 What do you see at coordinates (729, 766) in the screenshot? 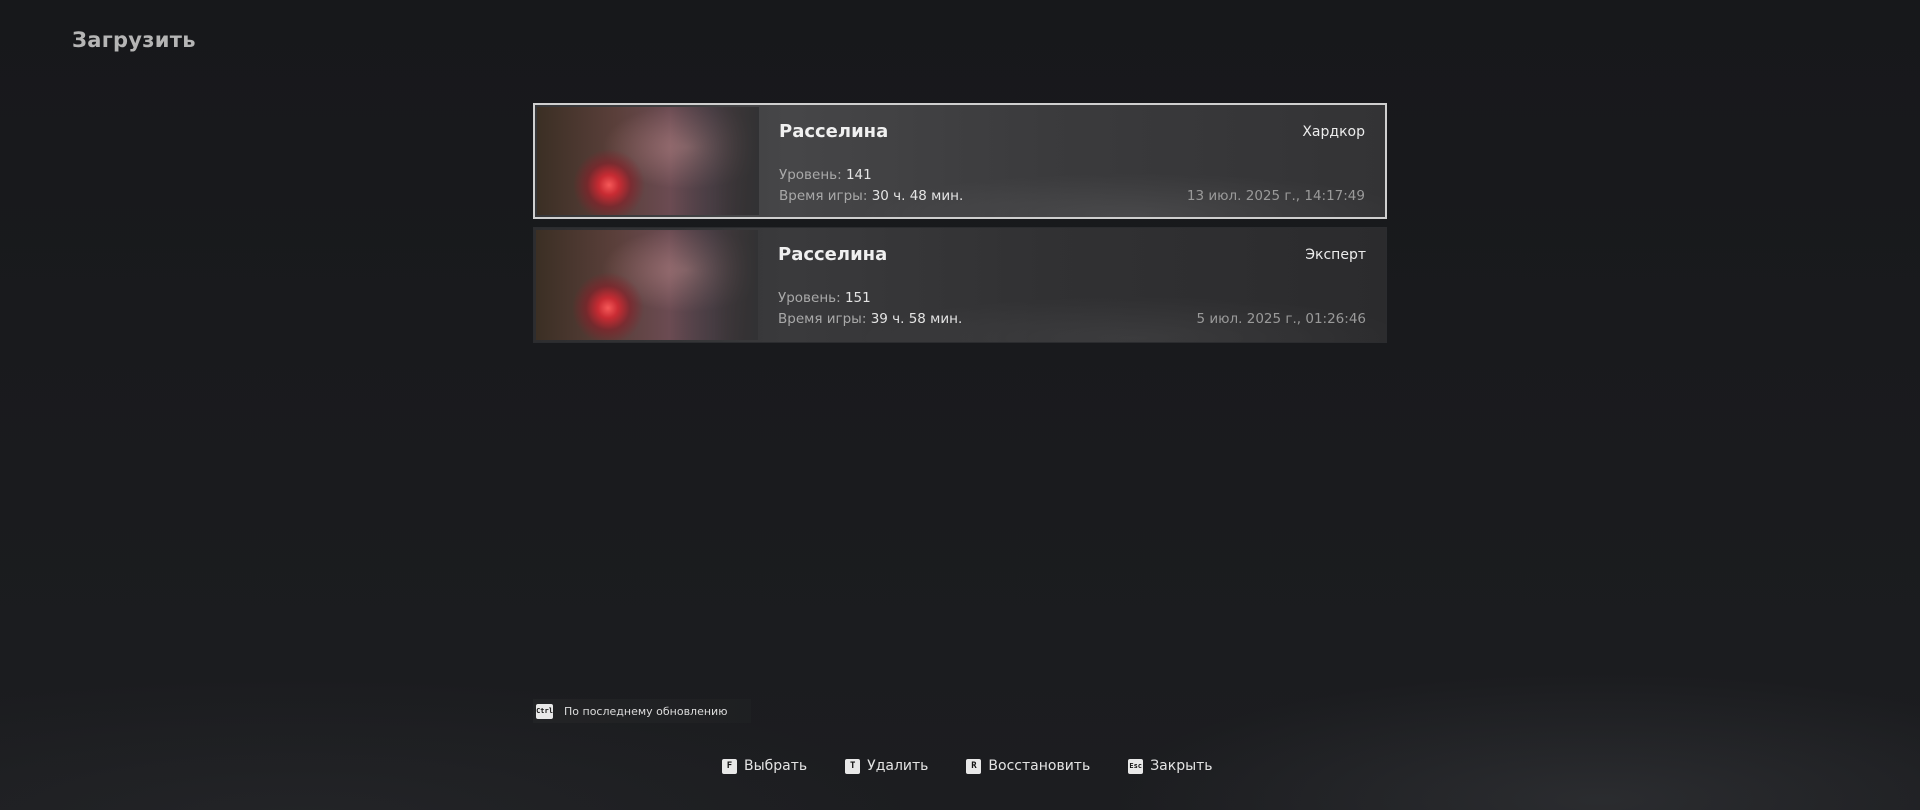
I see `f-key-icon: F` at bounding box center [729, 766].